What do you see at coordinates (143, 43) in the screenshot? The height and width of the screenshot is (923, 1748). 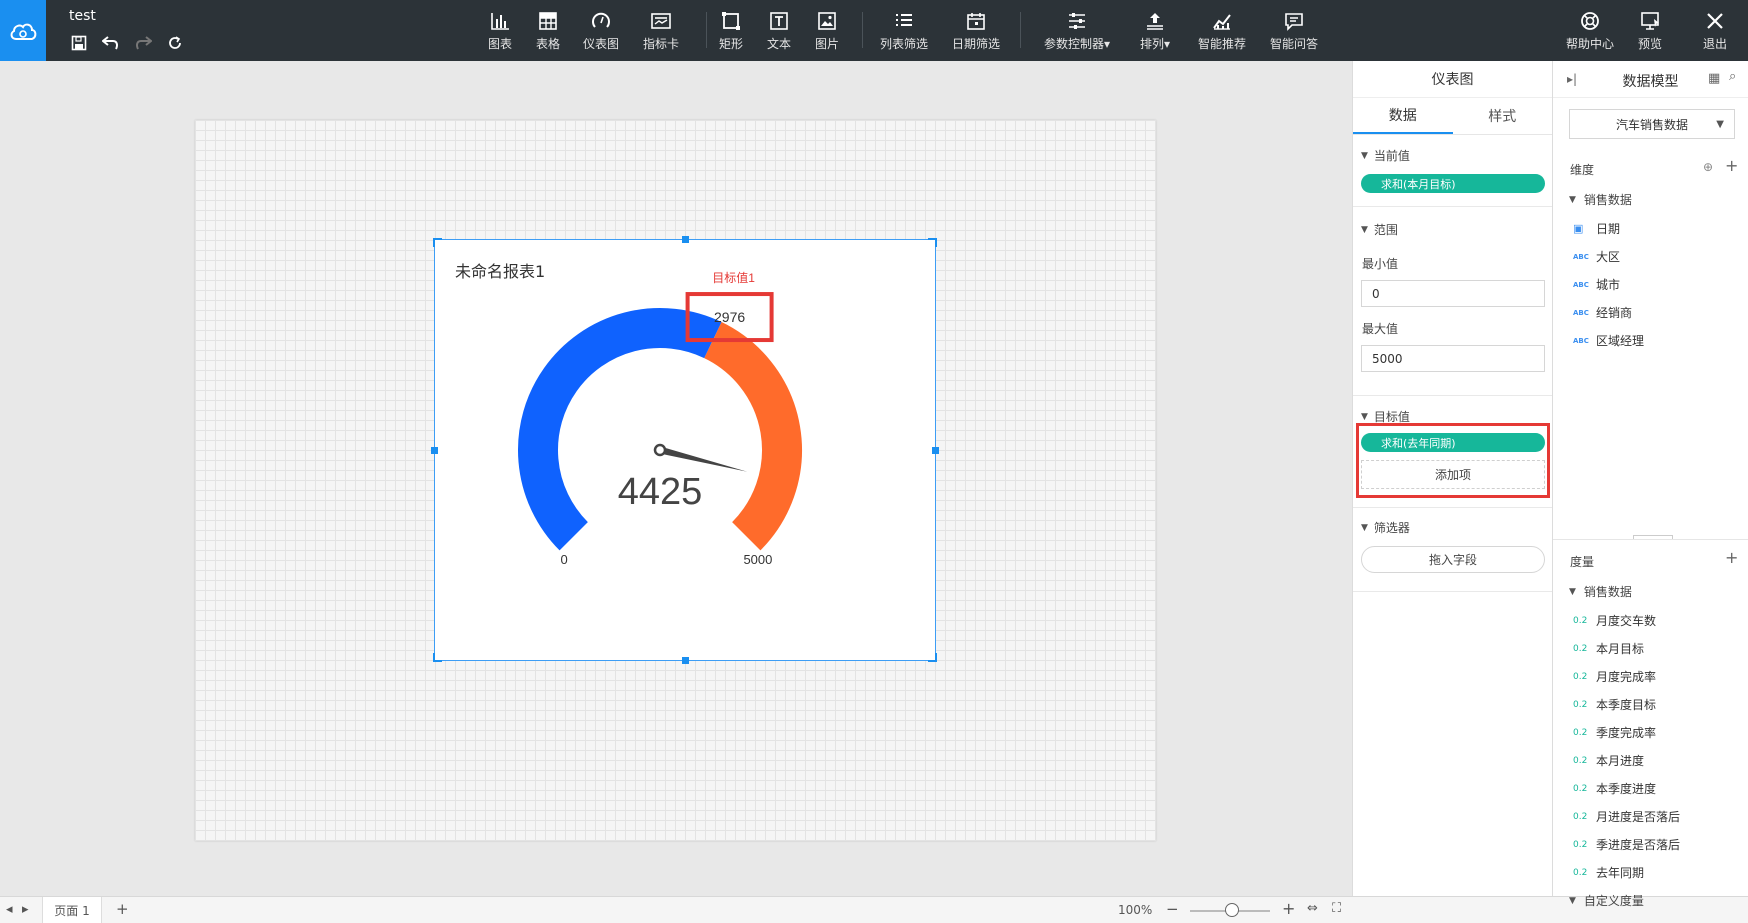 I see `redo-icon` at bounding box center [143, 43].